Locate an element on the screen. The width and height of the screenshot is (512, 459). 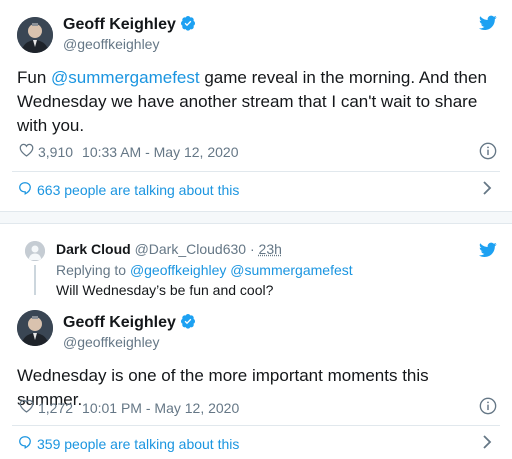
tweet-meta: 1,272 10:01 PM - May 12, 2020 is located at coordinates (129, 407).